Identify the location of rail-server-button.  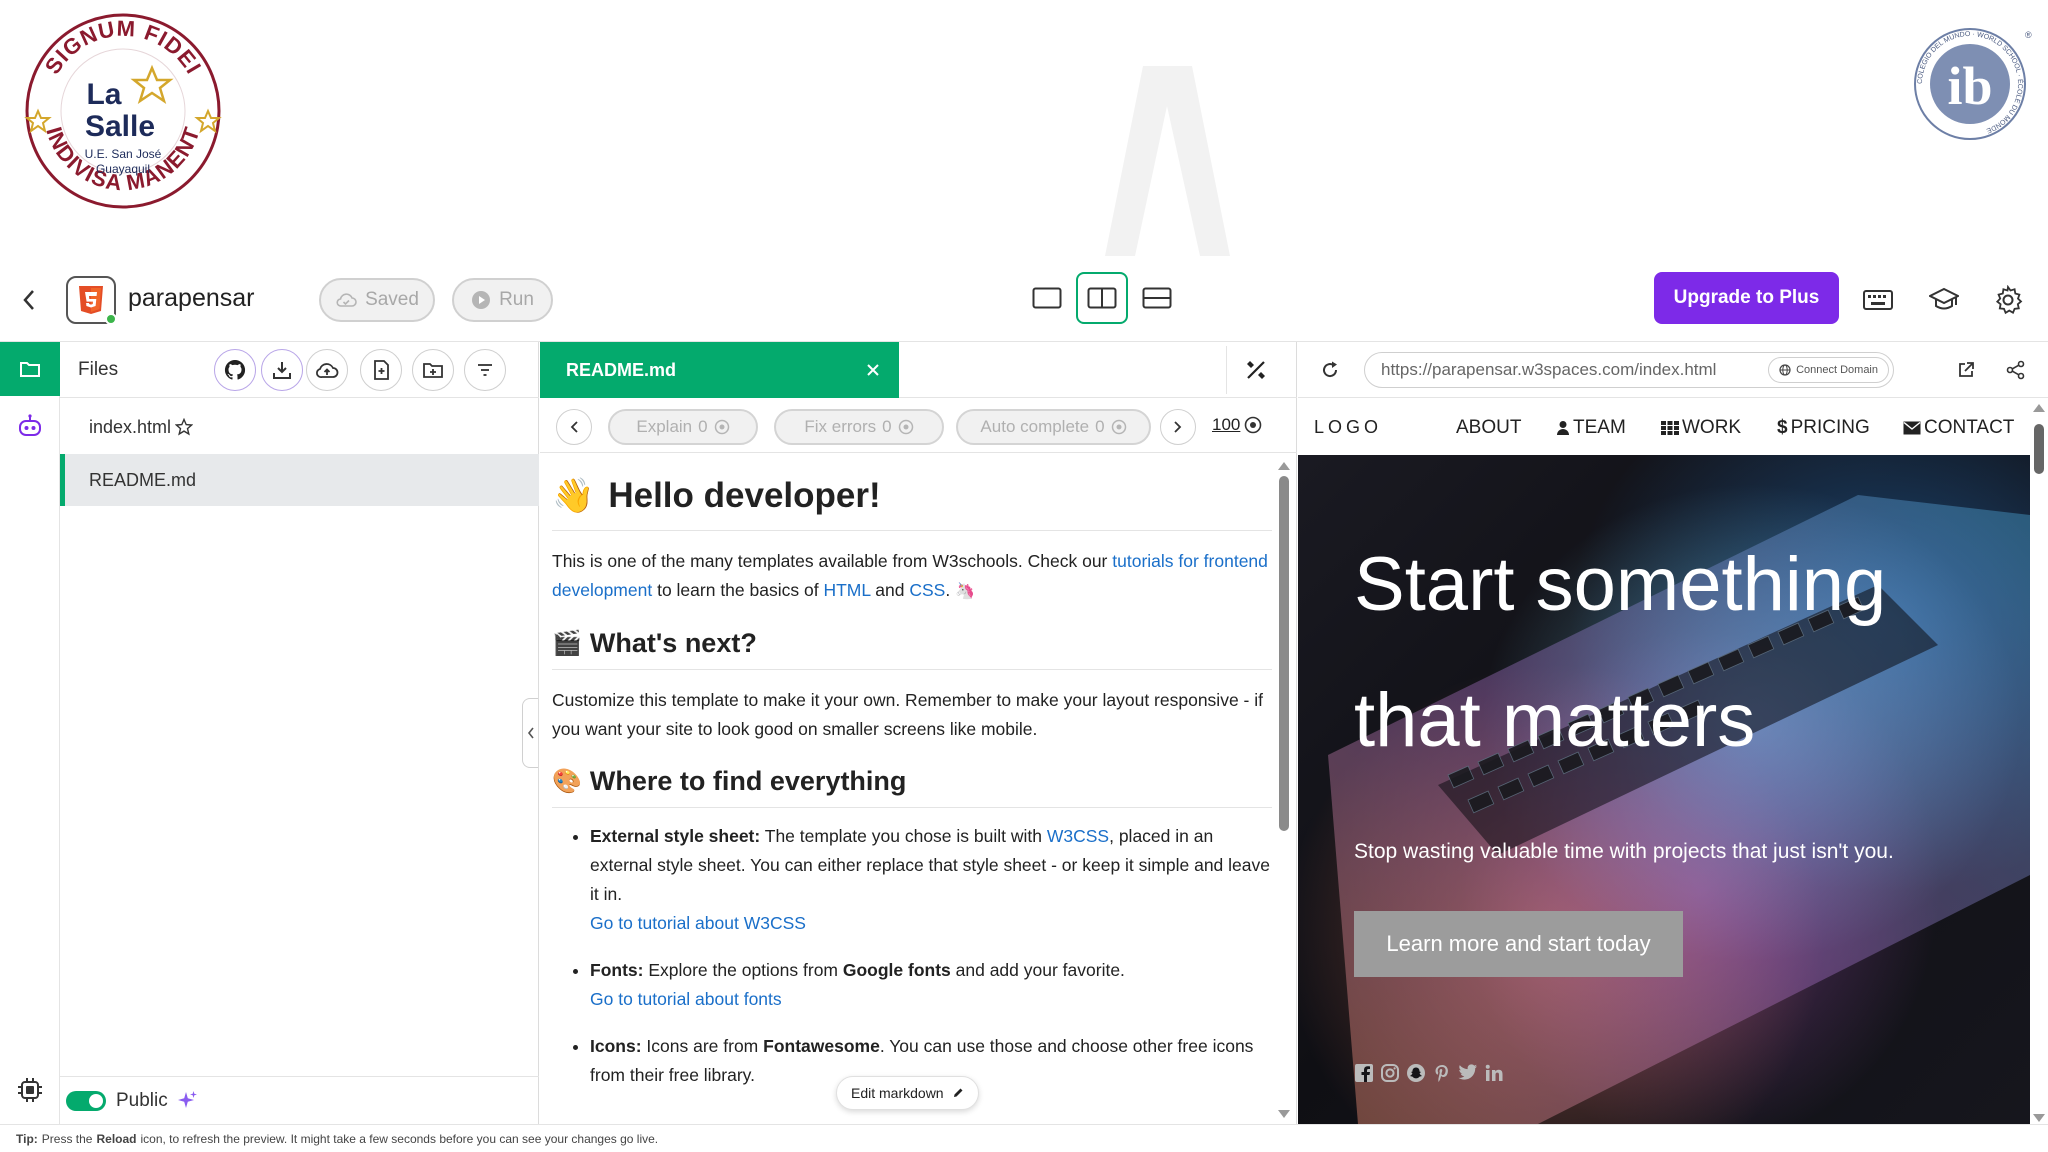
(30, 1090).